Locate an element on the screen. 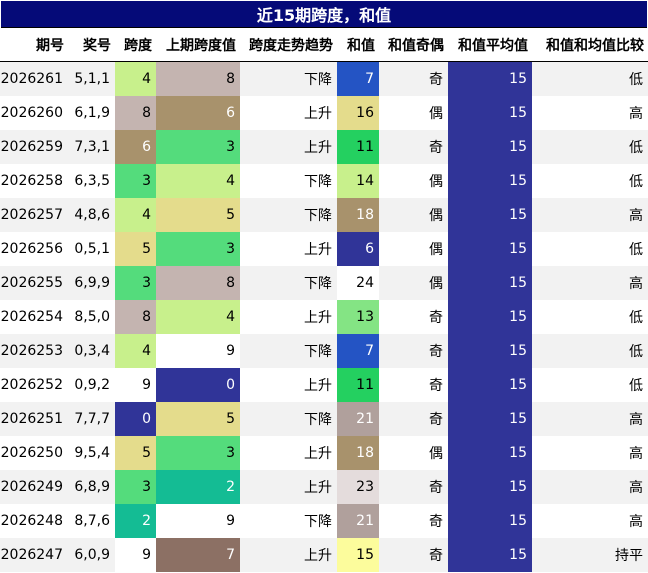  cell-numbers: 4,8,6 is located at coordinates (91, 215).